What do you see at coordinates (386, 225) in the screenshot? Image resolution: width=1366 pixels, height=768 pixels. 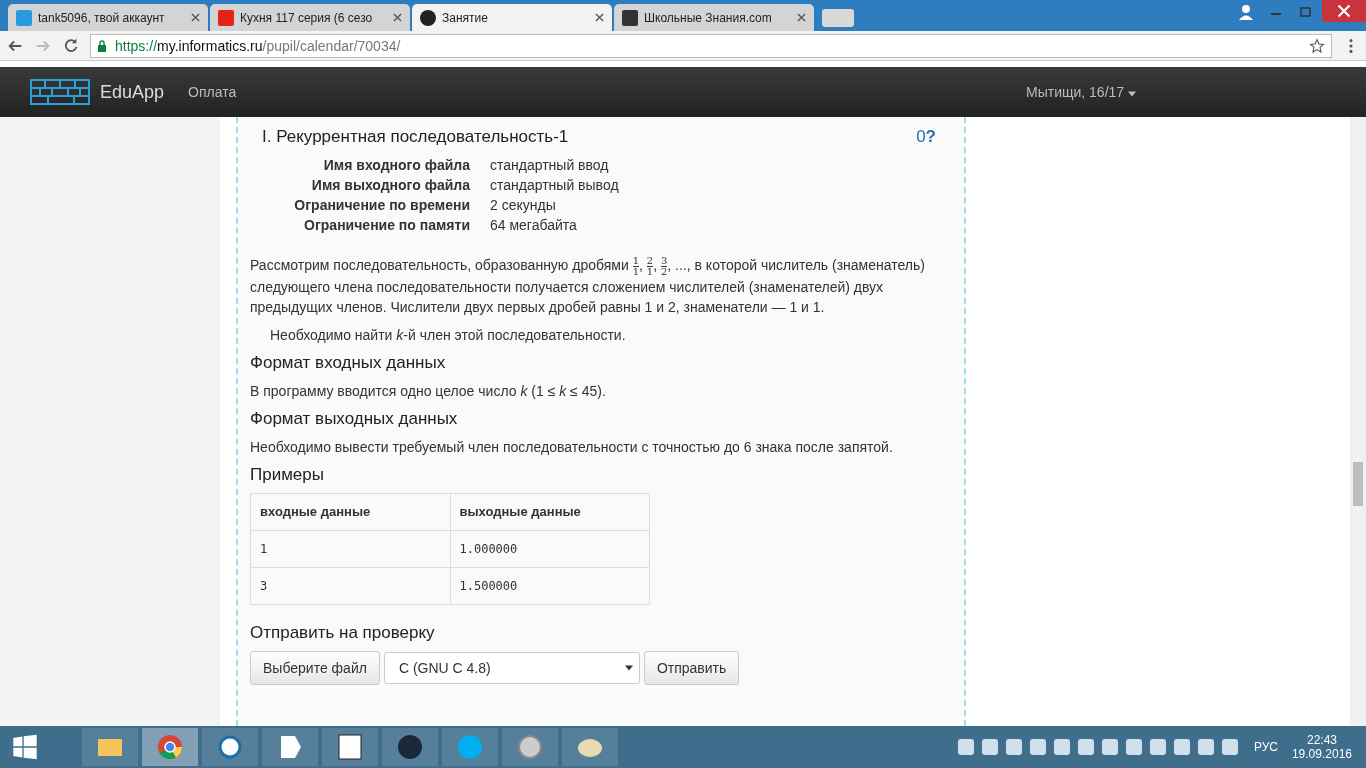 I see `limit-label: Ограничение по памяти` at bounding box center [386, 225].